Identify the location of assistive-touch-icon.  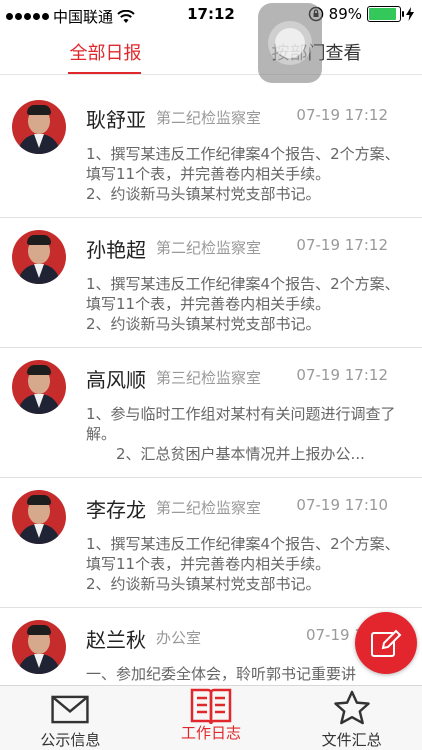
(290, 43).